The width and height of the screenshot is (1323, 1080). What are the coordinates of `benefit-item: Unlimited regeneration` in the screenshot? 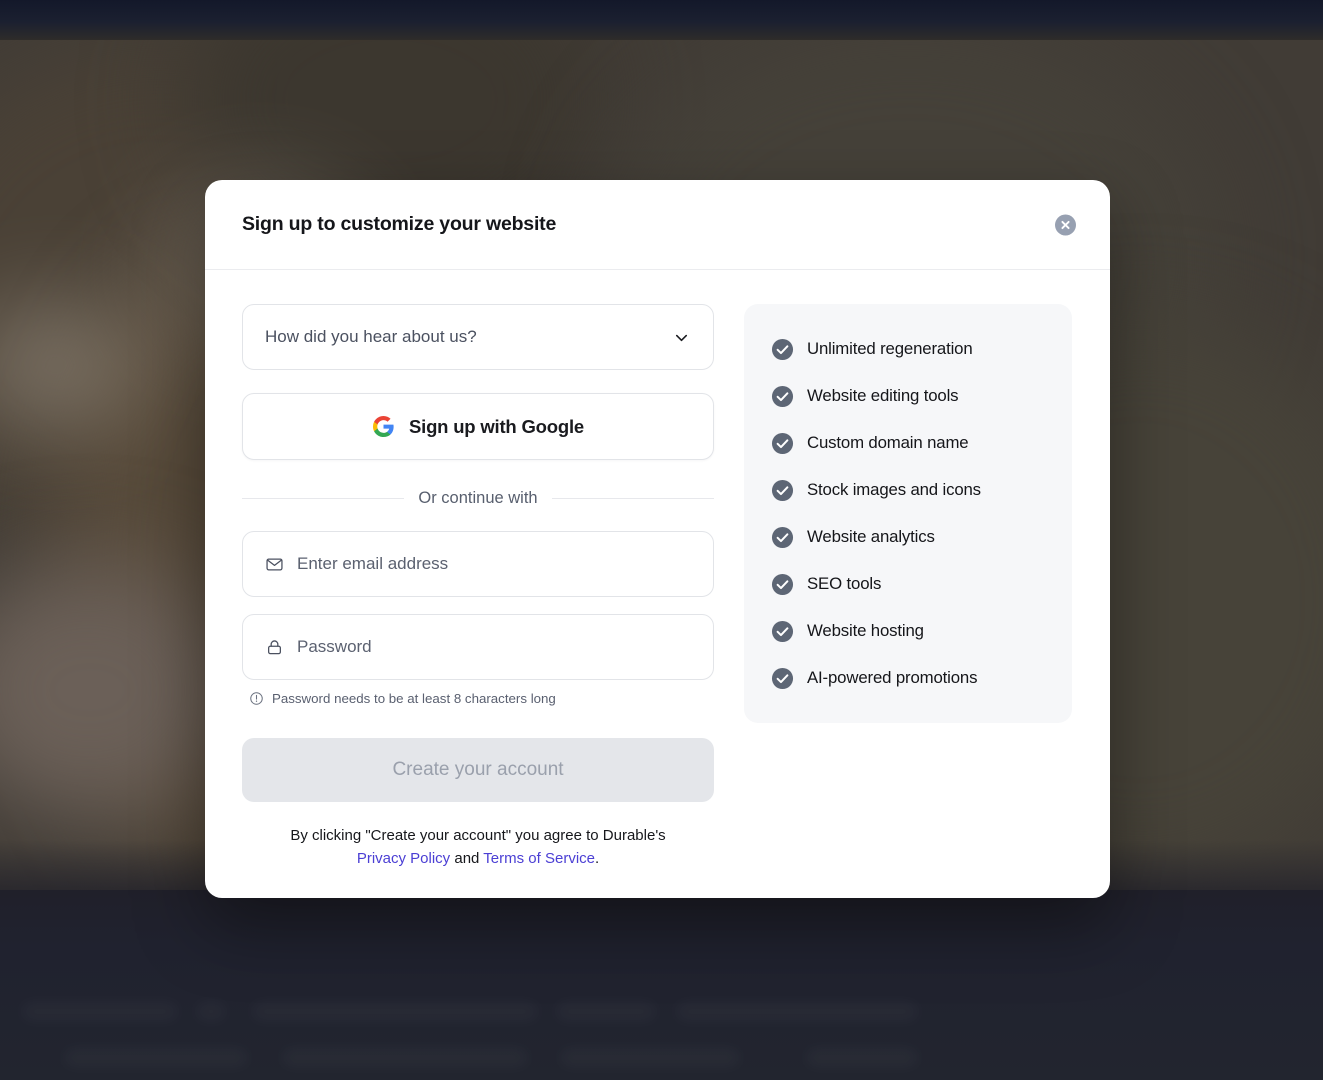 It's located at (908, 349).